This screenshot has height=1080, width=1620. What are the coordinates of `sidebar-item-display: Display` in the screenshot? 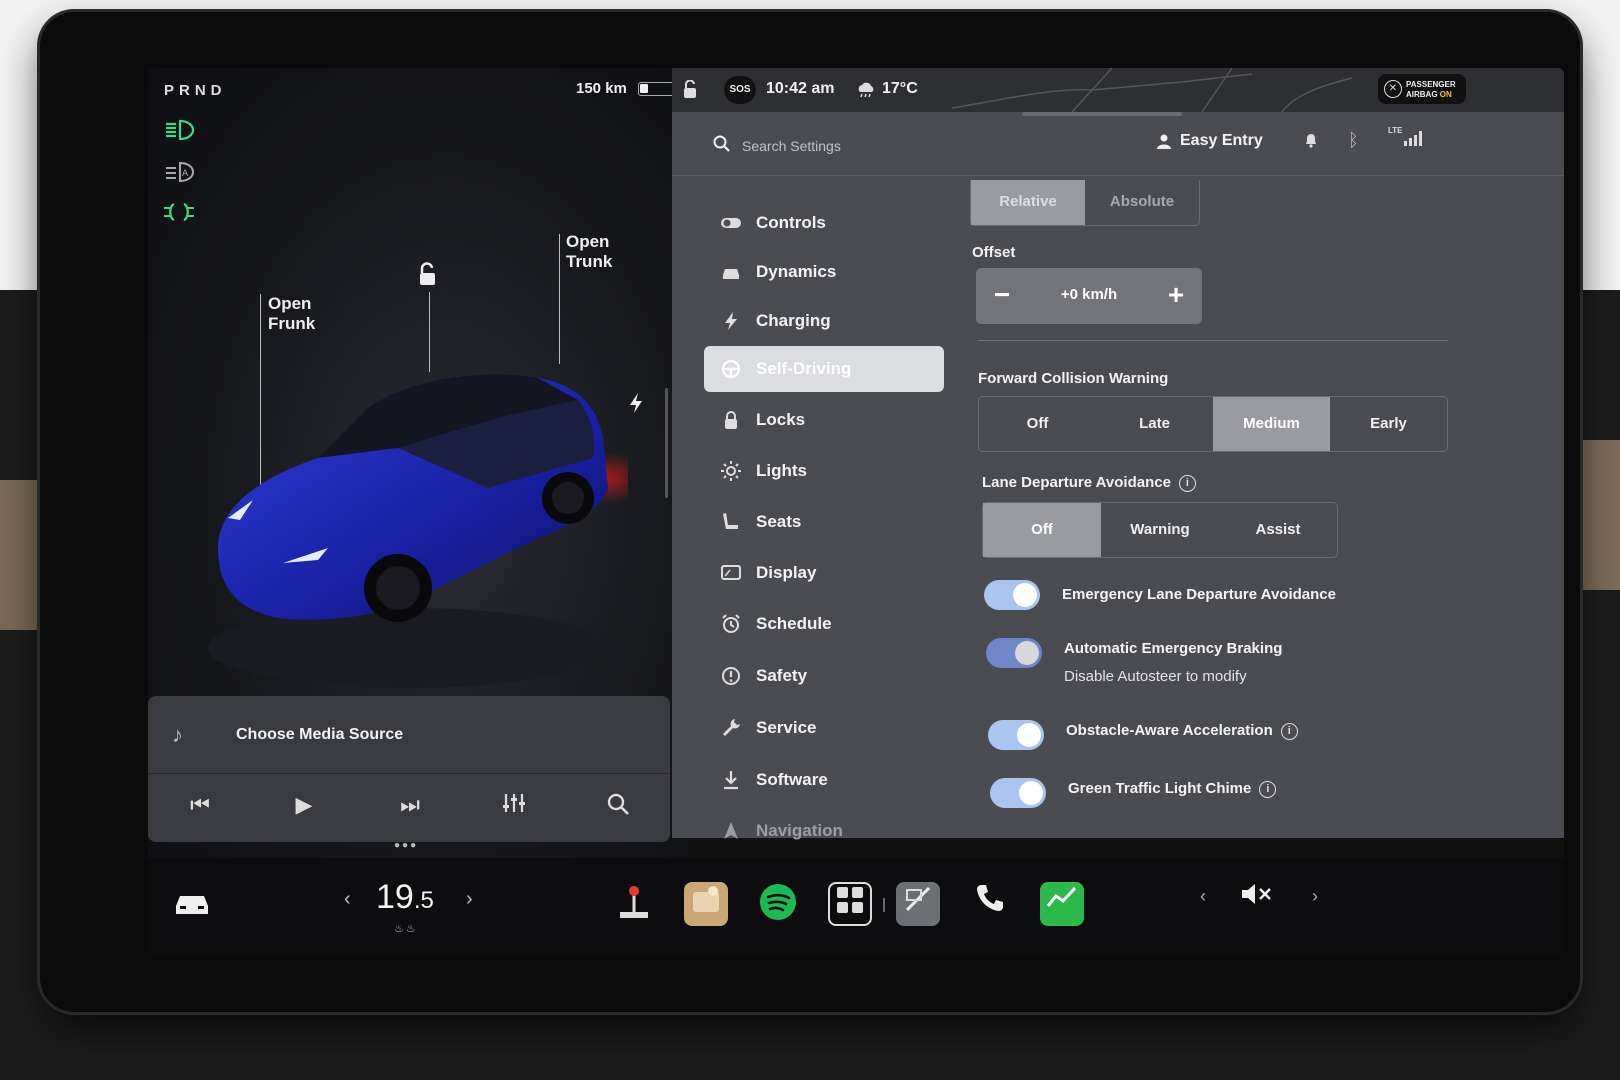 It's located at (824, 573).